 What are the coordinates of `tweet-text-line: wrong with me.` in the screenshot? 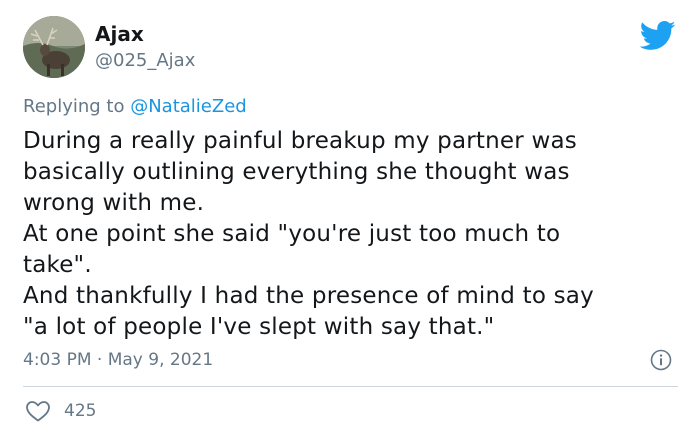 It's located at (114, 203).